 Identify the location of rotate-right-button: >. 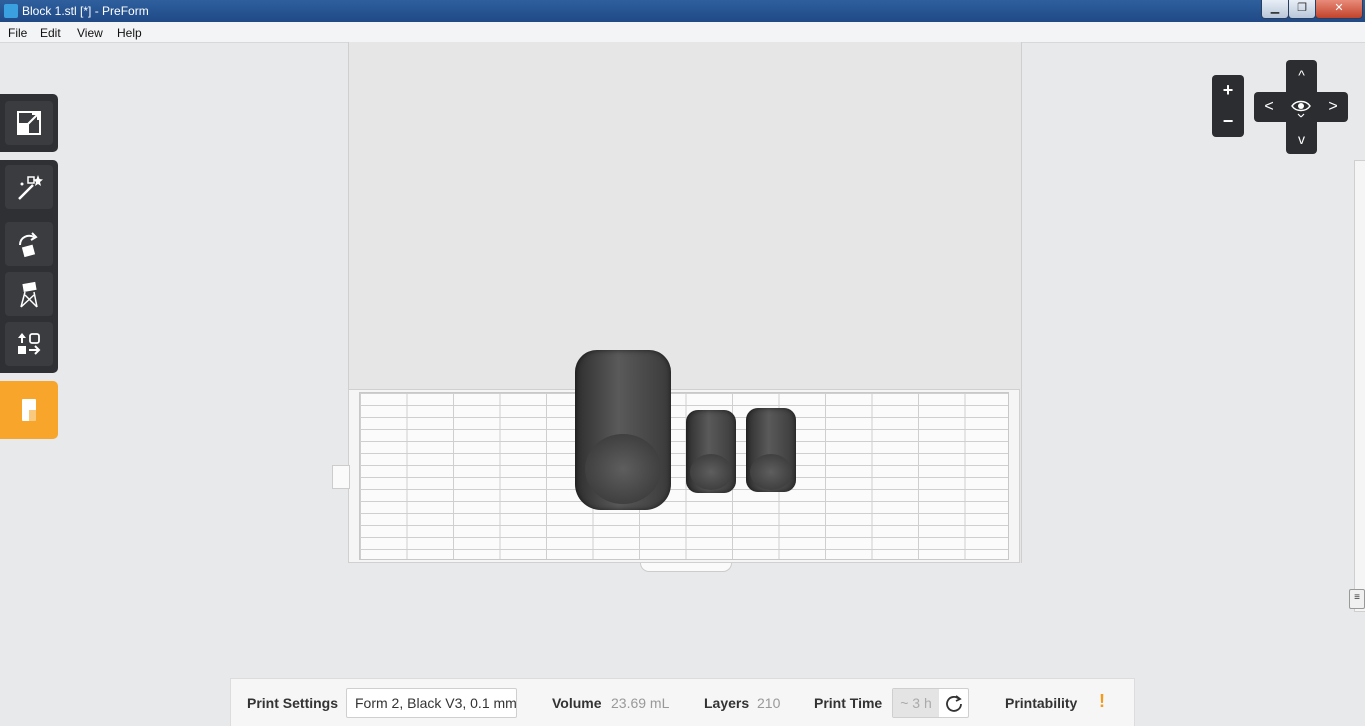
(1333, 107).